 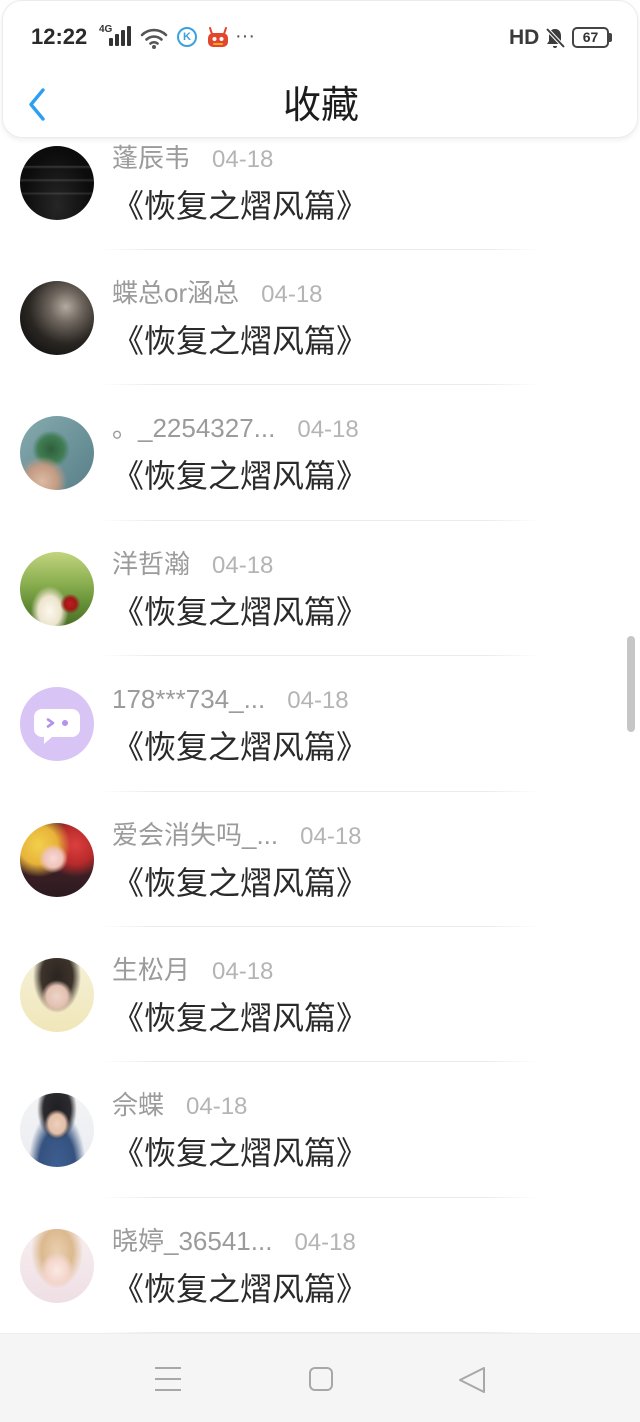 I want to click on robot-app-icon, so click(x=218, y=37).